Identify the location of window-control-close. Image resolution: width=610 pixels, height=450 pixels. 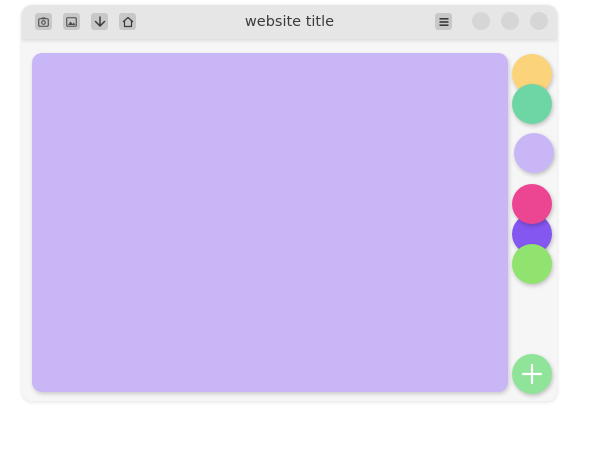
(539, 21).